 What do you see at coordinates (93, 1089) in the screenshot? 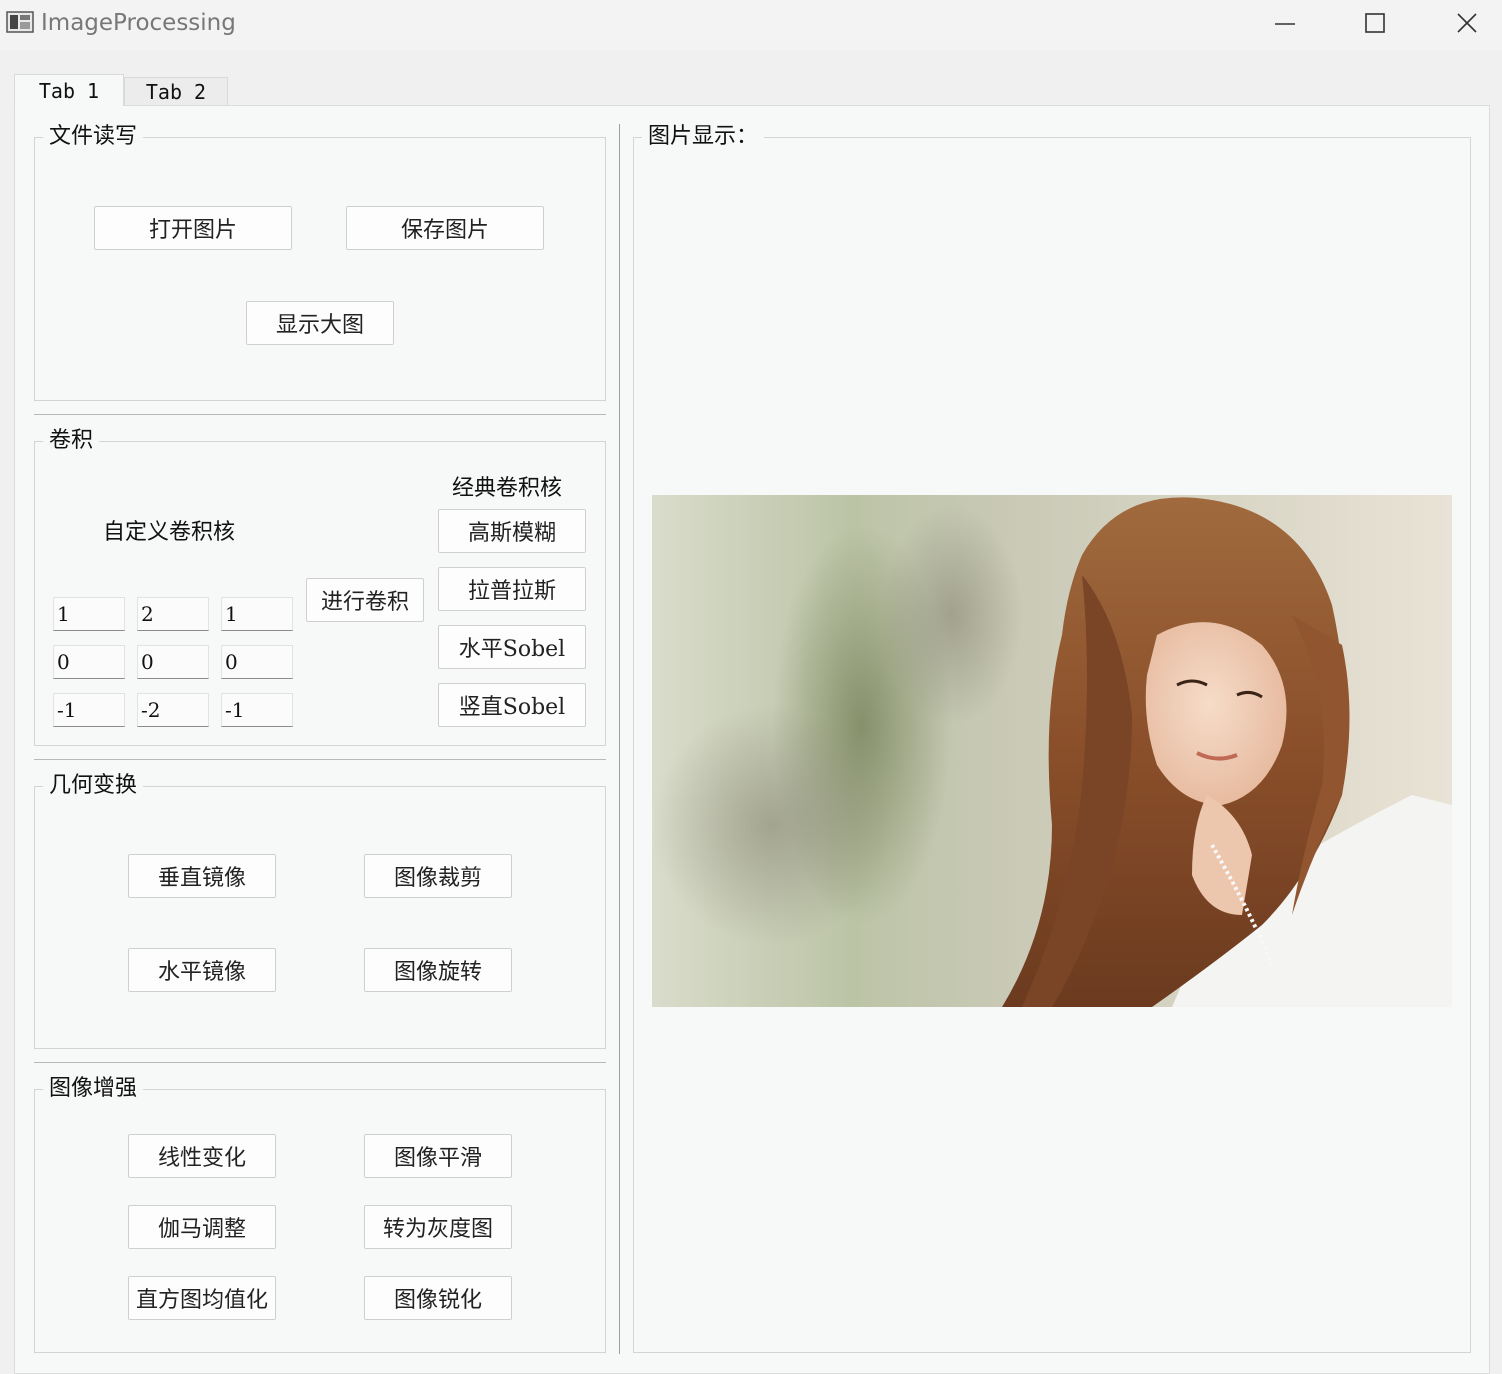
I see `enhance-title: 图像增强` at bounding box center [93, 1089].